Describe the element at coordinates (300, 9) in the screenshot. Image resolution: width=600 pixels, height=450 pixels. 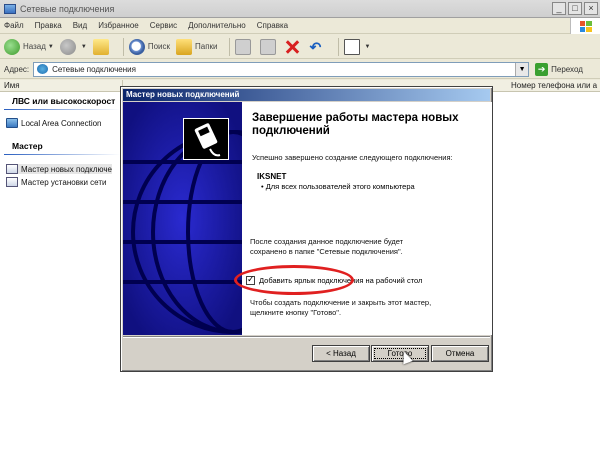
I see `window-titlebar: Сетевые подключения _ □ ×` at that location.